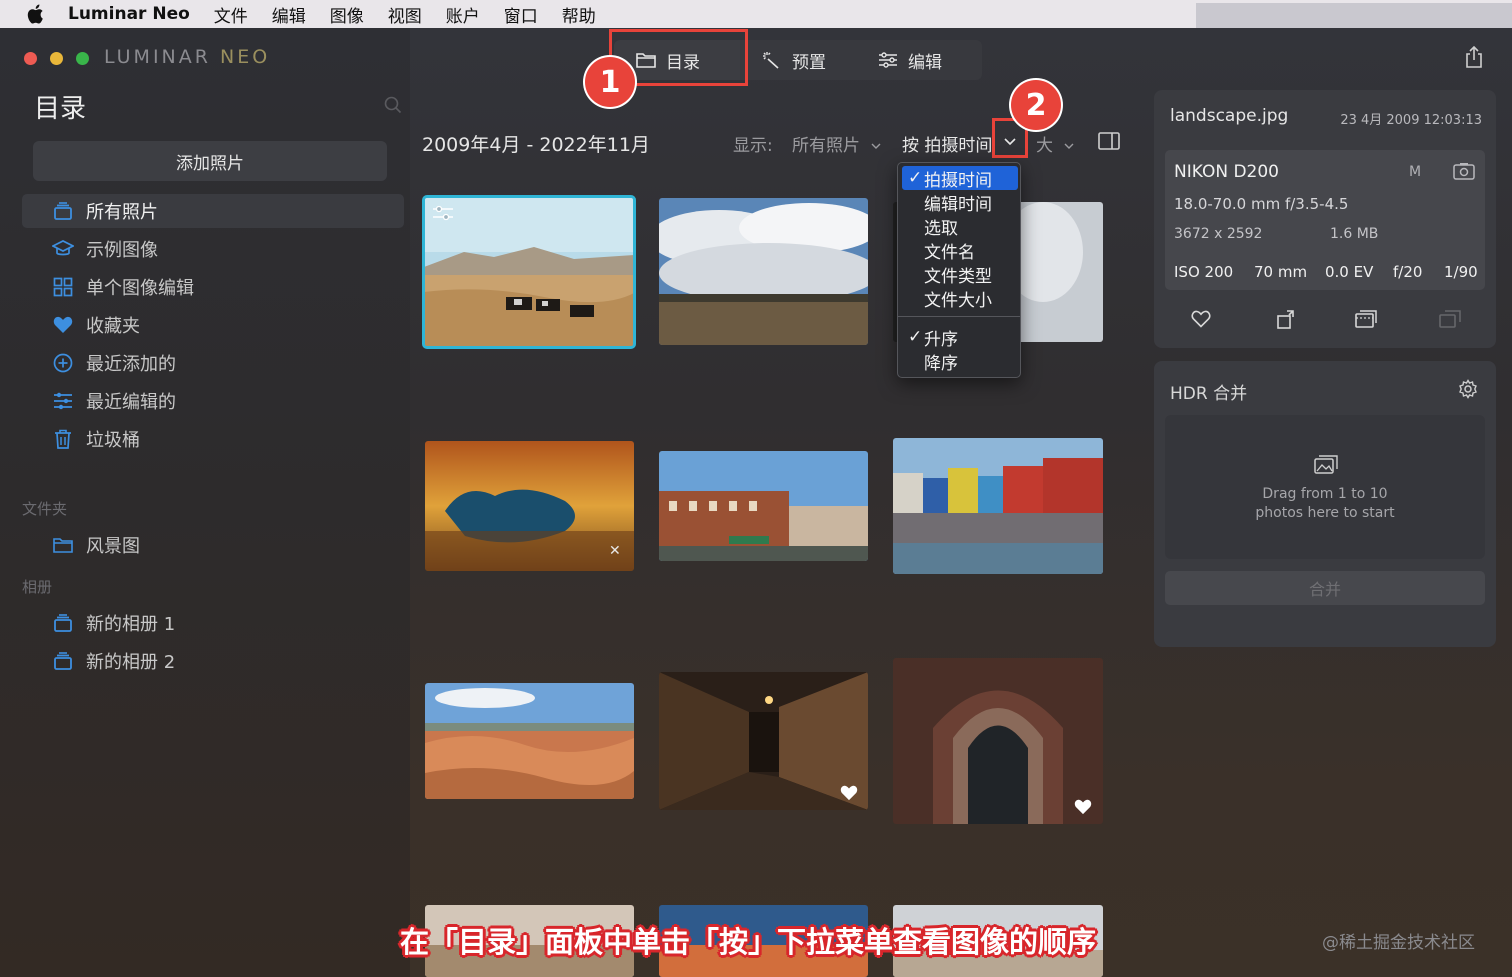 Image resolution: width=1512 pixels, height=977 pixels. Describe the element at coordinates (1218, 234) in the screenshot. I see `image-dimensions: 3672 x 2592` at that location.